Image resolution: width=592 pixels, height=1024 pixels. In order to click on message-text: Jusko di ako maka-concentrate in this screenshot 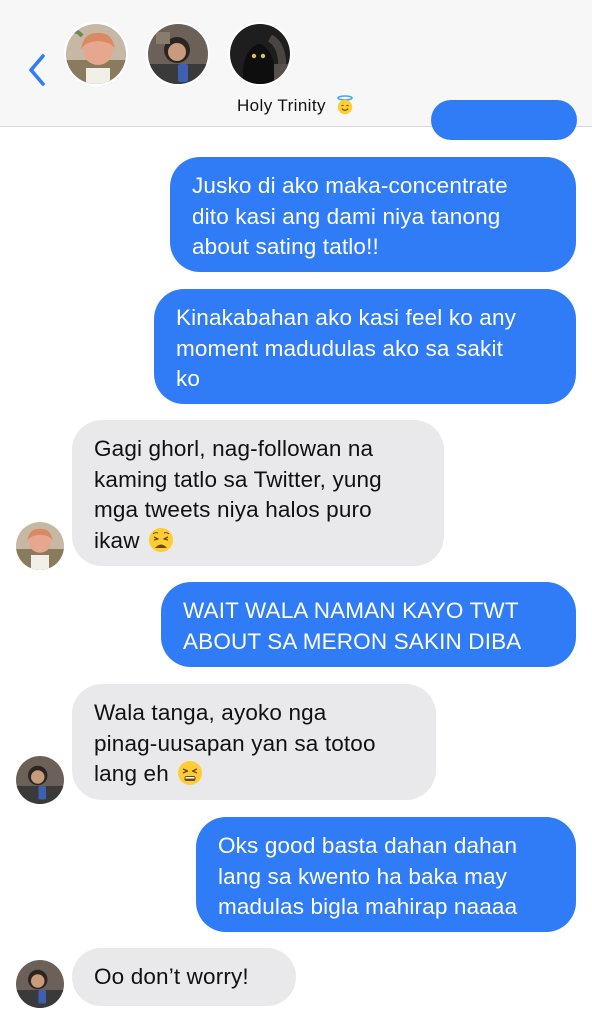, I will do `click(350, 185)`.